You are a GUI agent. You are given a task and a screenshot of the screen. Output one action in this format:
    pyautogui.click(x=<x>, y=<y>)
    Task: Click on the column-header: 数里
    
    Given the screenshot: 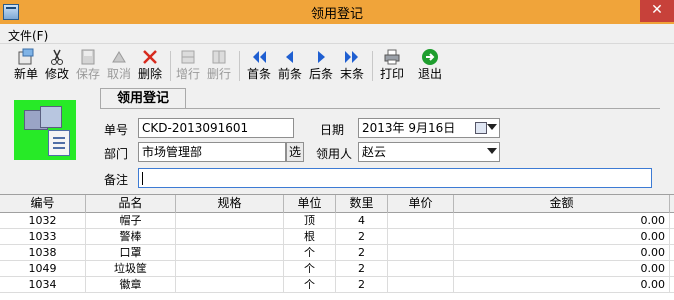 What is the action you would take?
    pyautogui.click(x=362, y=204)
    